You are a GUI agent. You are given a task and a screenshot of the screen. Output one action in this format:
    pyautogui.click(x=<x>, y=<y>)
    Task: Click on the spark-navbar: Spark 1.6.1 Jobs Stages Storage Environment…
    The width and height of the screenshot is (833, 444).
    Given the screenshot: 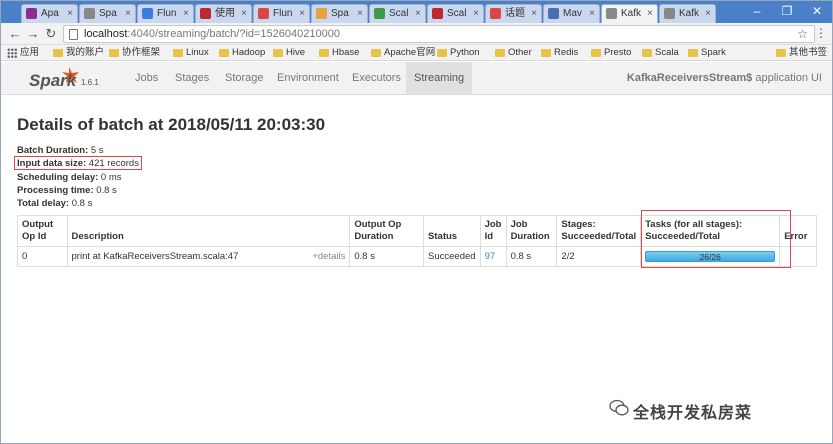 What is the action you would take?
    pyautogui.click(x=416, y=78)
    